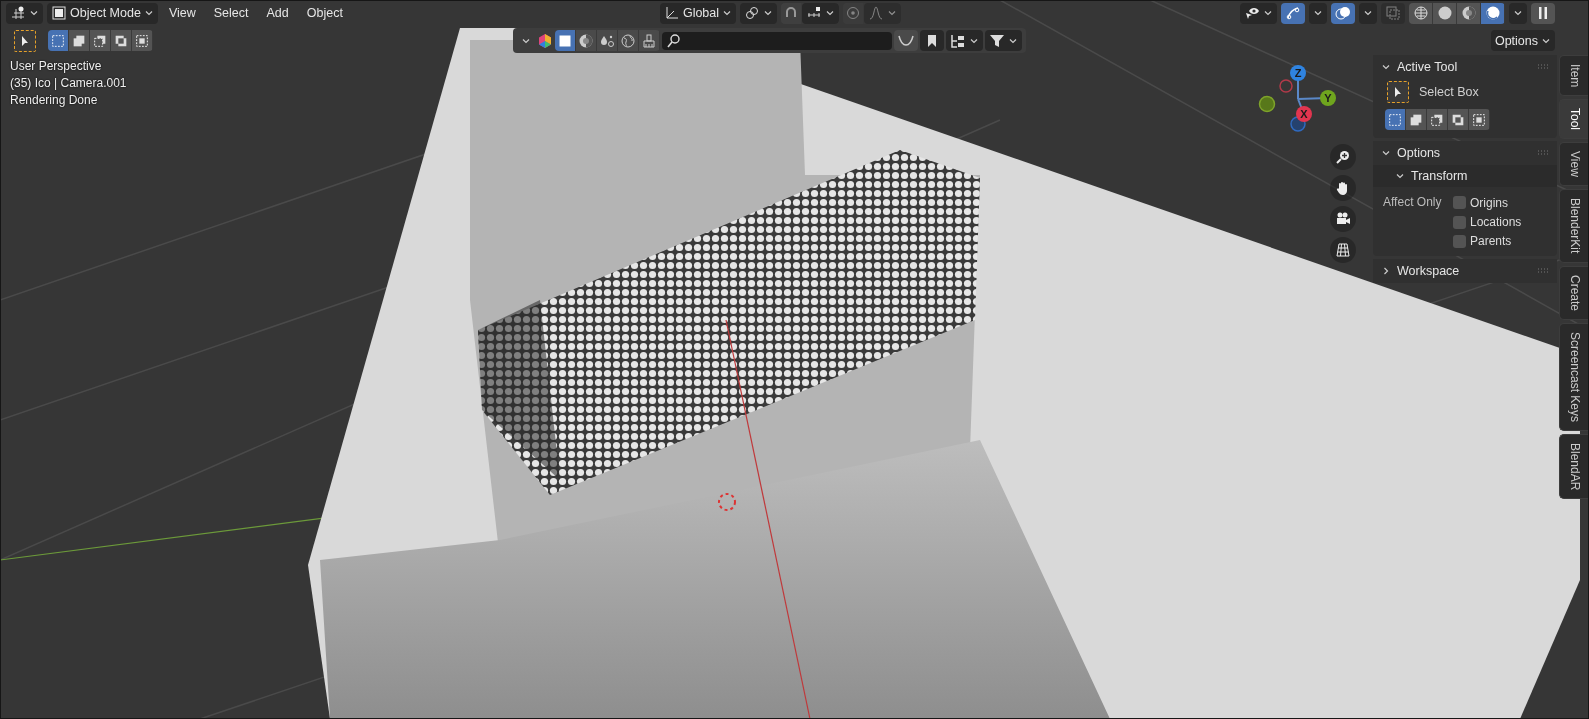 The width and height of the screenshot is (1589, 719). I want to click on sidebar-tab: Screencast Keys, so click(1574, 376).